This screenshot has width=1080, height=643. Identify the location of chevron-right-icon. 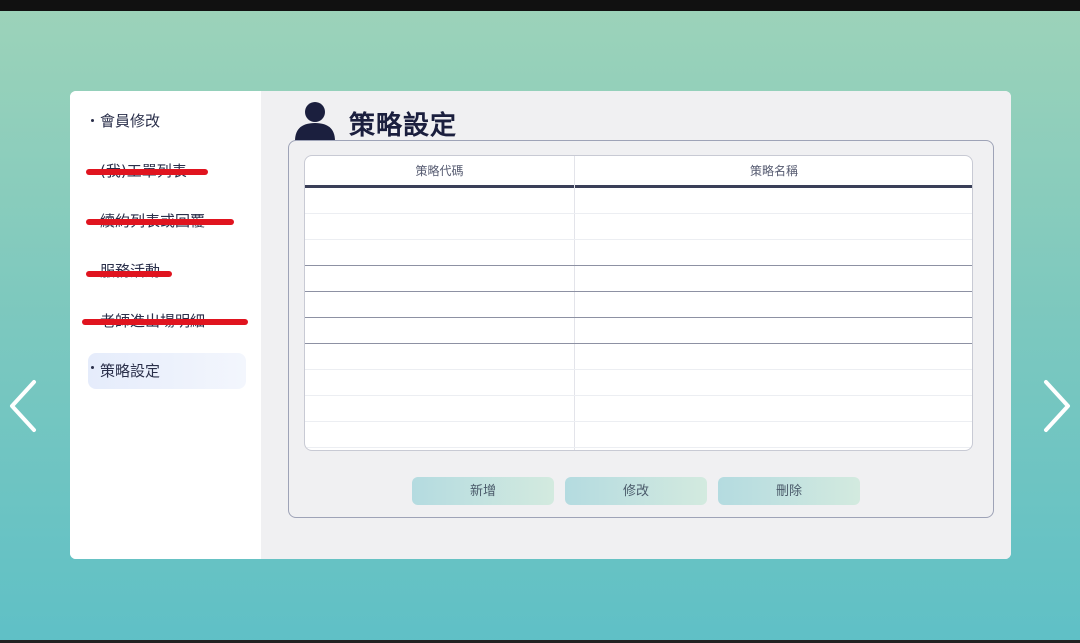
(1057, 406).